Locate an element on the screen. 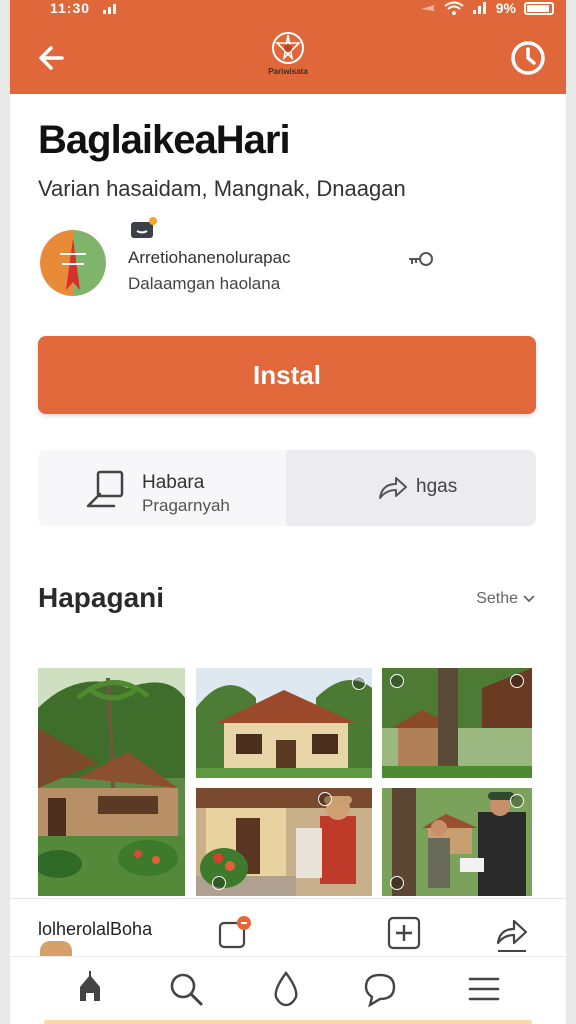  battery-icon is located at coordinates (539, 8).